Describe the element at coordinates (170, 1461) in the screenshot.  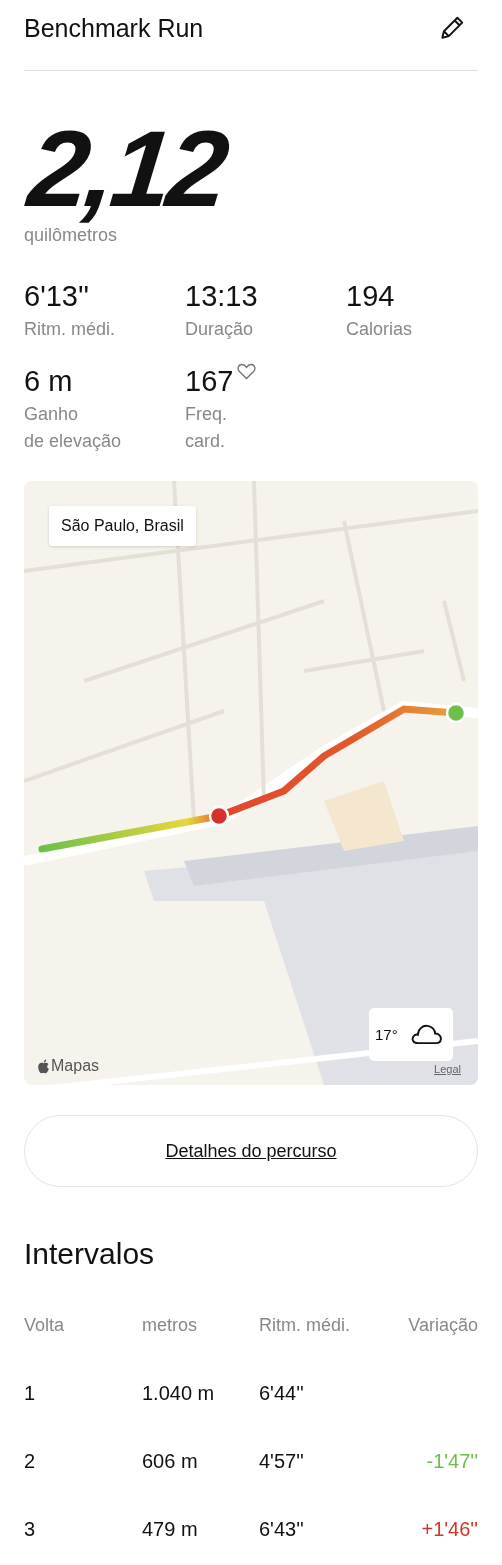
I see `lap-distance: 606 m` at that location.